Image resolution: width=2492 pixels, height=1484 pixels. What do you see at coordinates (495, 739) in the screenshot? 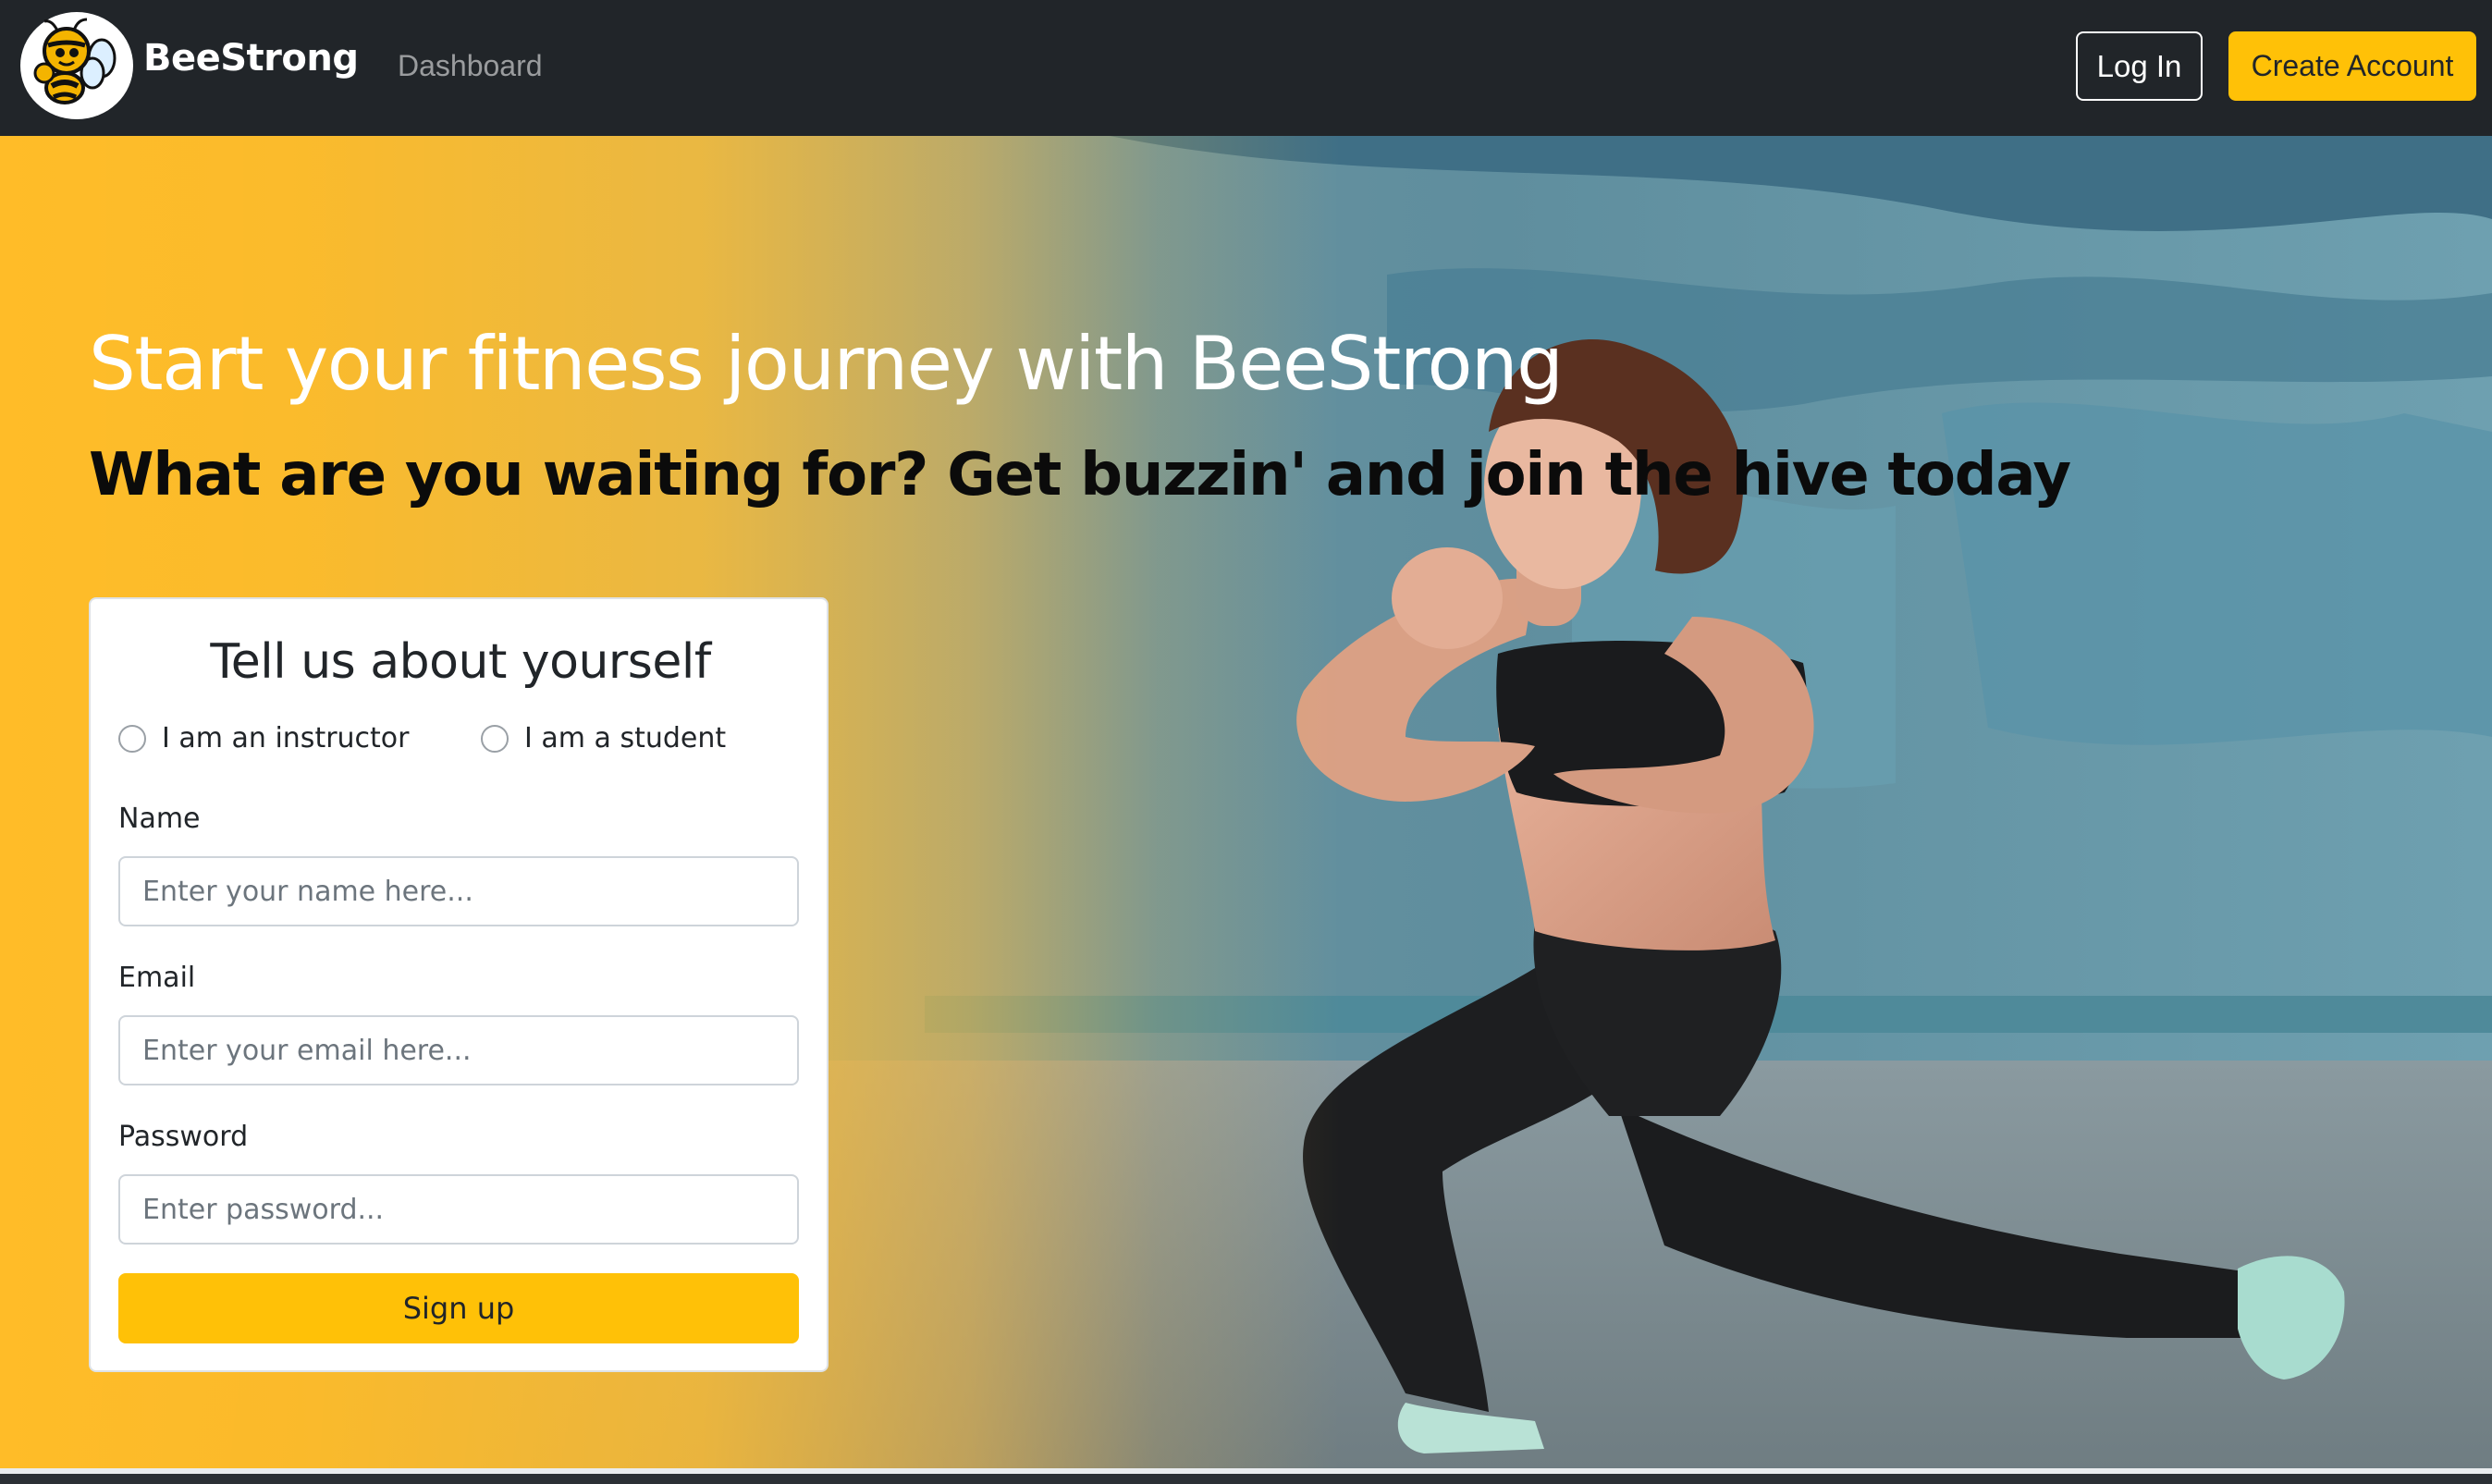
I see `student-radio` at bounding box center [495, 739].